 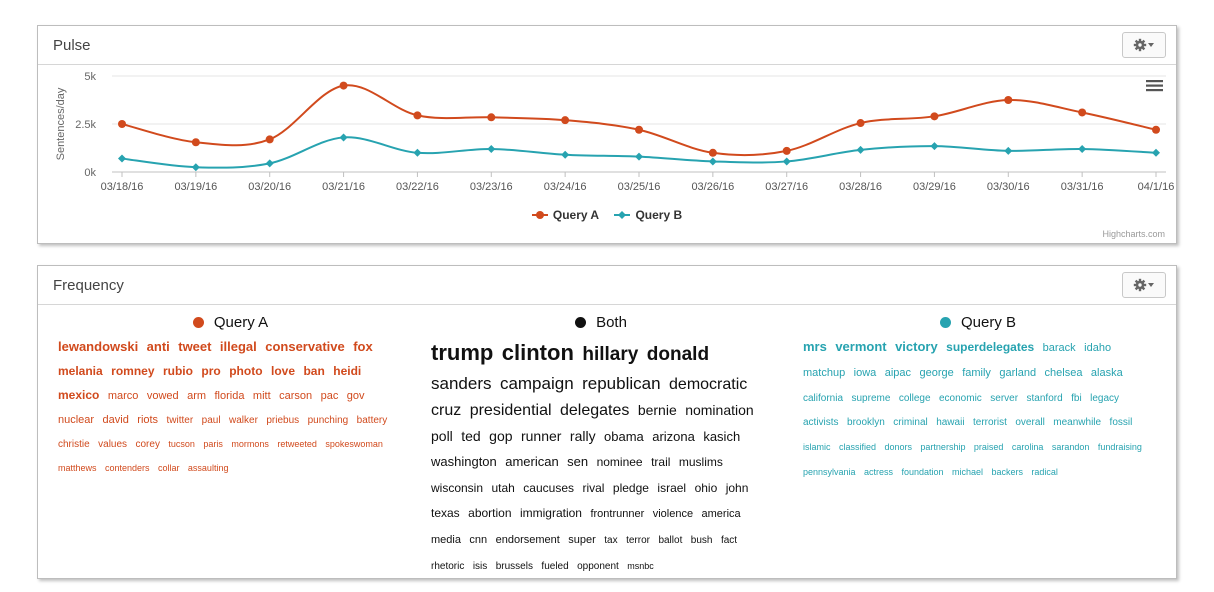 What do you see at coordinates (721, 436) in the screenshot?
I see `cloud-word: kasich` at bounding box center [721, 436].